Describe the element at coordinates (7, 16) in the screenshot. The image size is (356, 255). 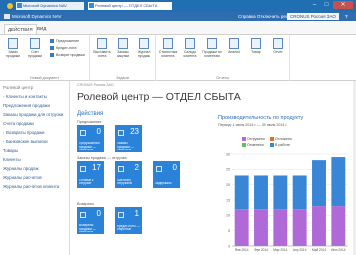
I see `dynamics-logo-icon` at that location.